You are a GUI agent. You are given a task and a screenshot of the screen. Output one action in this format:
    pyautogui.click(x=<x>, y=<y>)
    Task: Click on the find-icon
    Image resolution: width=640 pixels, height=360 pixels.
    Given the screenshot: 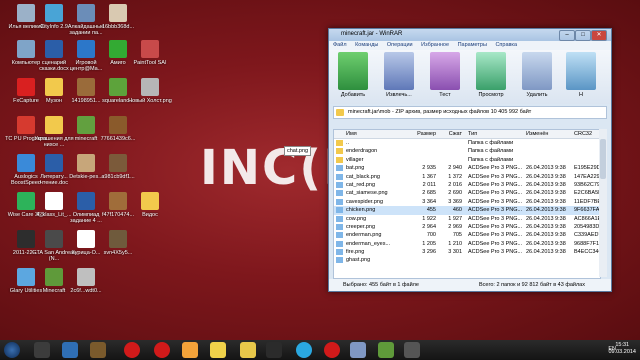 What is the action you would take?
    pyautogui.click(x=581, y=71)
    